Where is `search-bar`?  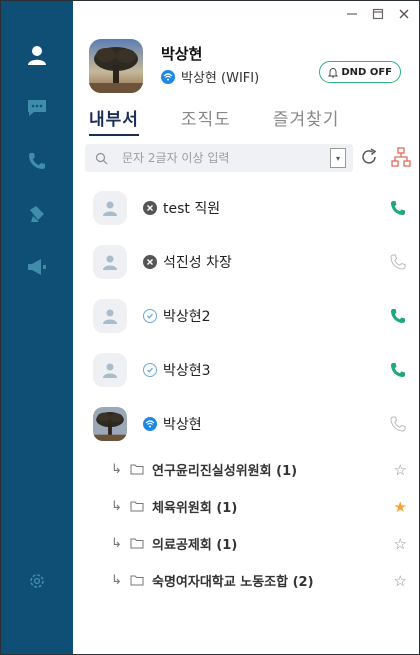 search-bar is located at coordinates (219, 158).